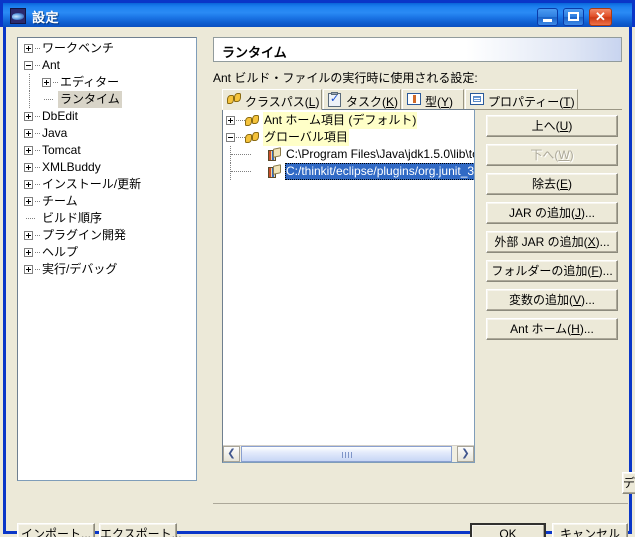  I want to click on restore-defaults-button: デフォルトの復元(D), so click(628, 483).